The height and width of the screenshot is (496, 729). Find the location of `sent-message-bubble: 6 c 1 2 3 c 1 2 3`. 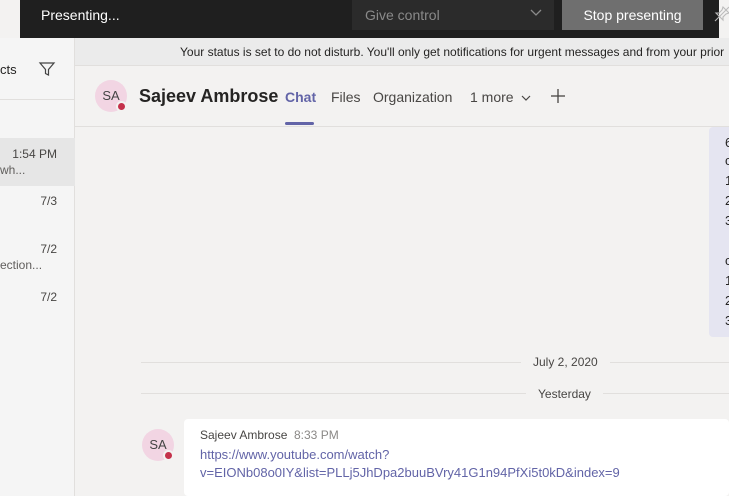

sent-message-bubble: 6 c 1 2 3 c 1 2 3 is located at coordinates (719, 232).